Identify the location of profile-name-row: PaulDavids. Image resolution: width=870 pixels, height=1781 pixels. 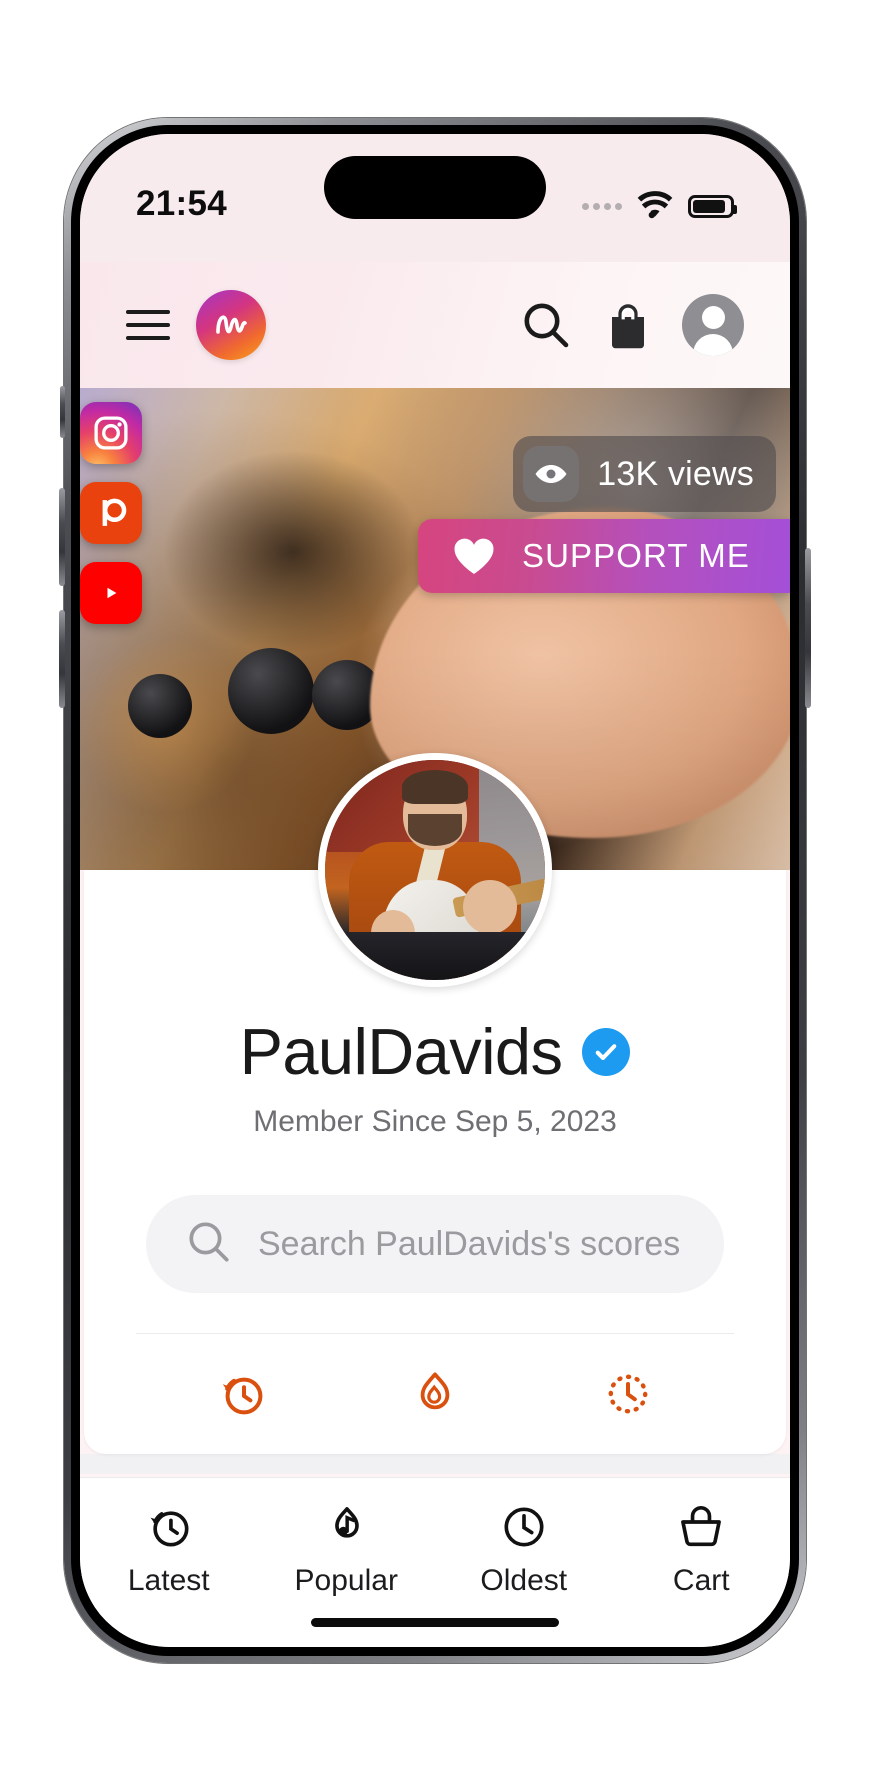
(435, 1047).